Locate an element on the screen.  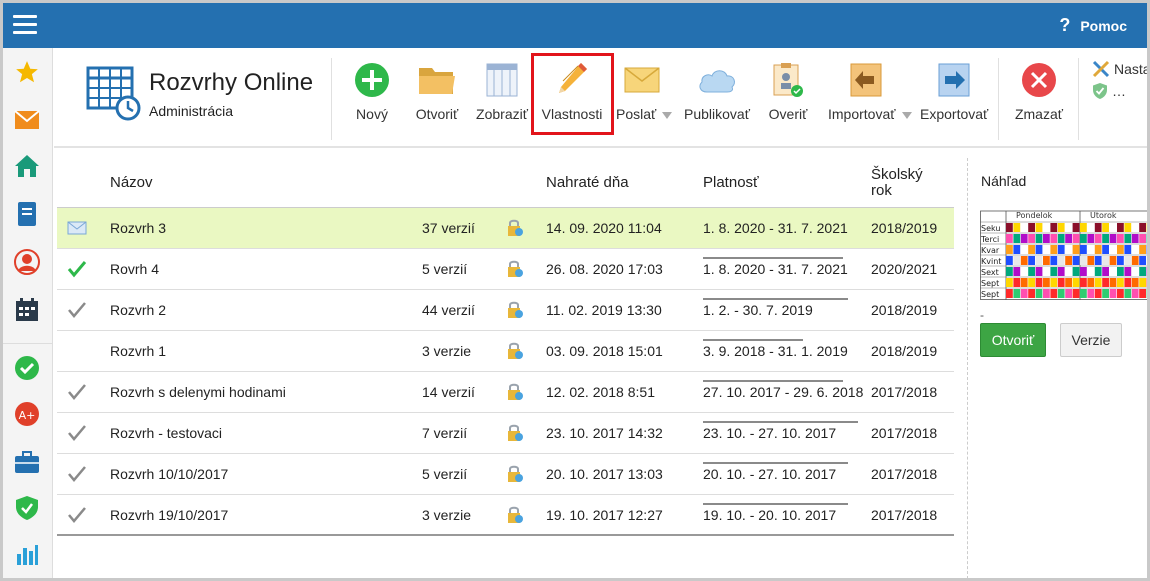
preview-open-button: Otvoriť is located at coordinates (1013, 340).